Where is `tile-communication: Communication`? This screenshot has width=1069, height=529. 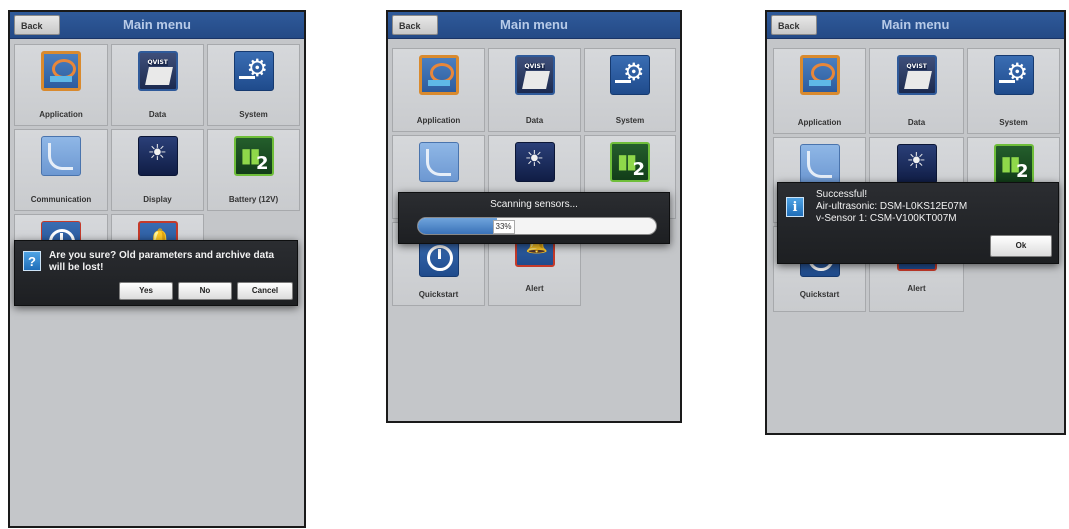
tile-communication: Communication is located at coordinates (61, 170).